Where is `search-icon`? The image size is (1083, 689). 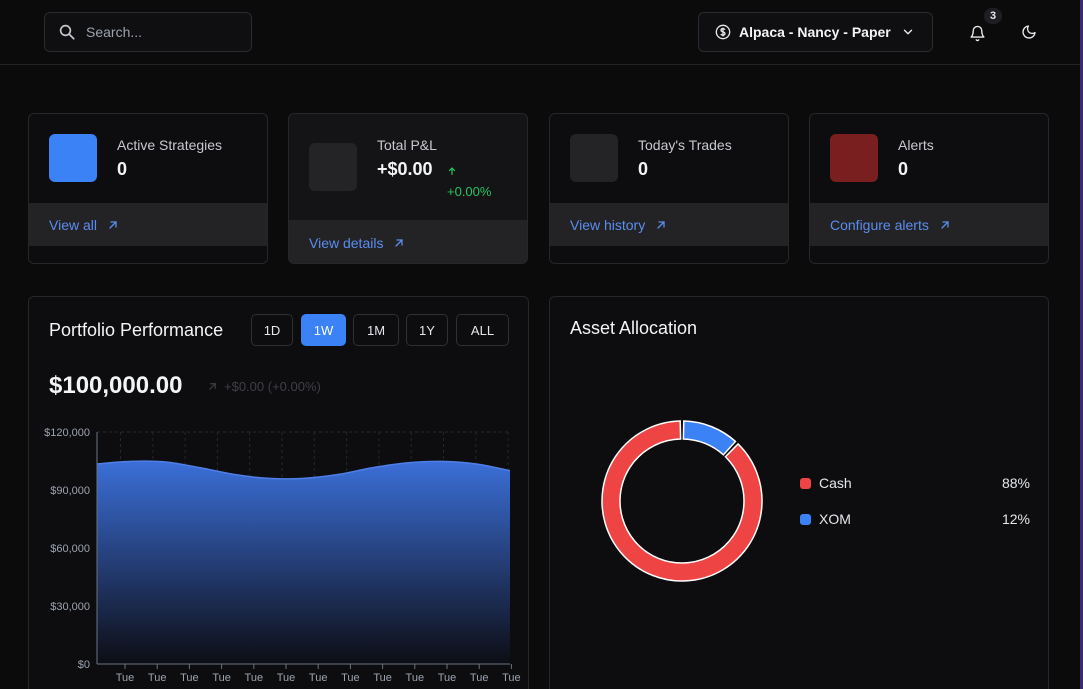
search-icon is located at coordinates (67, 32).